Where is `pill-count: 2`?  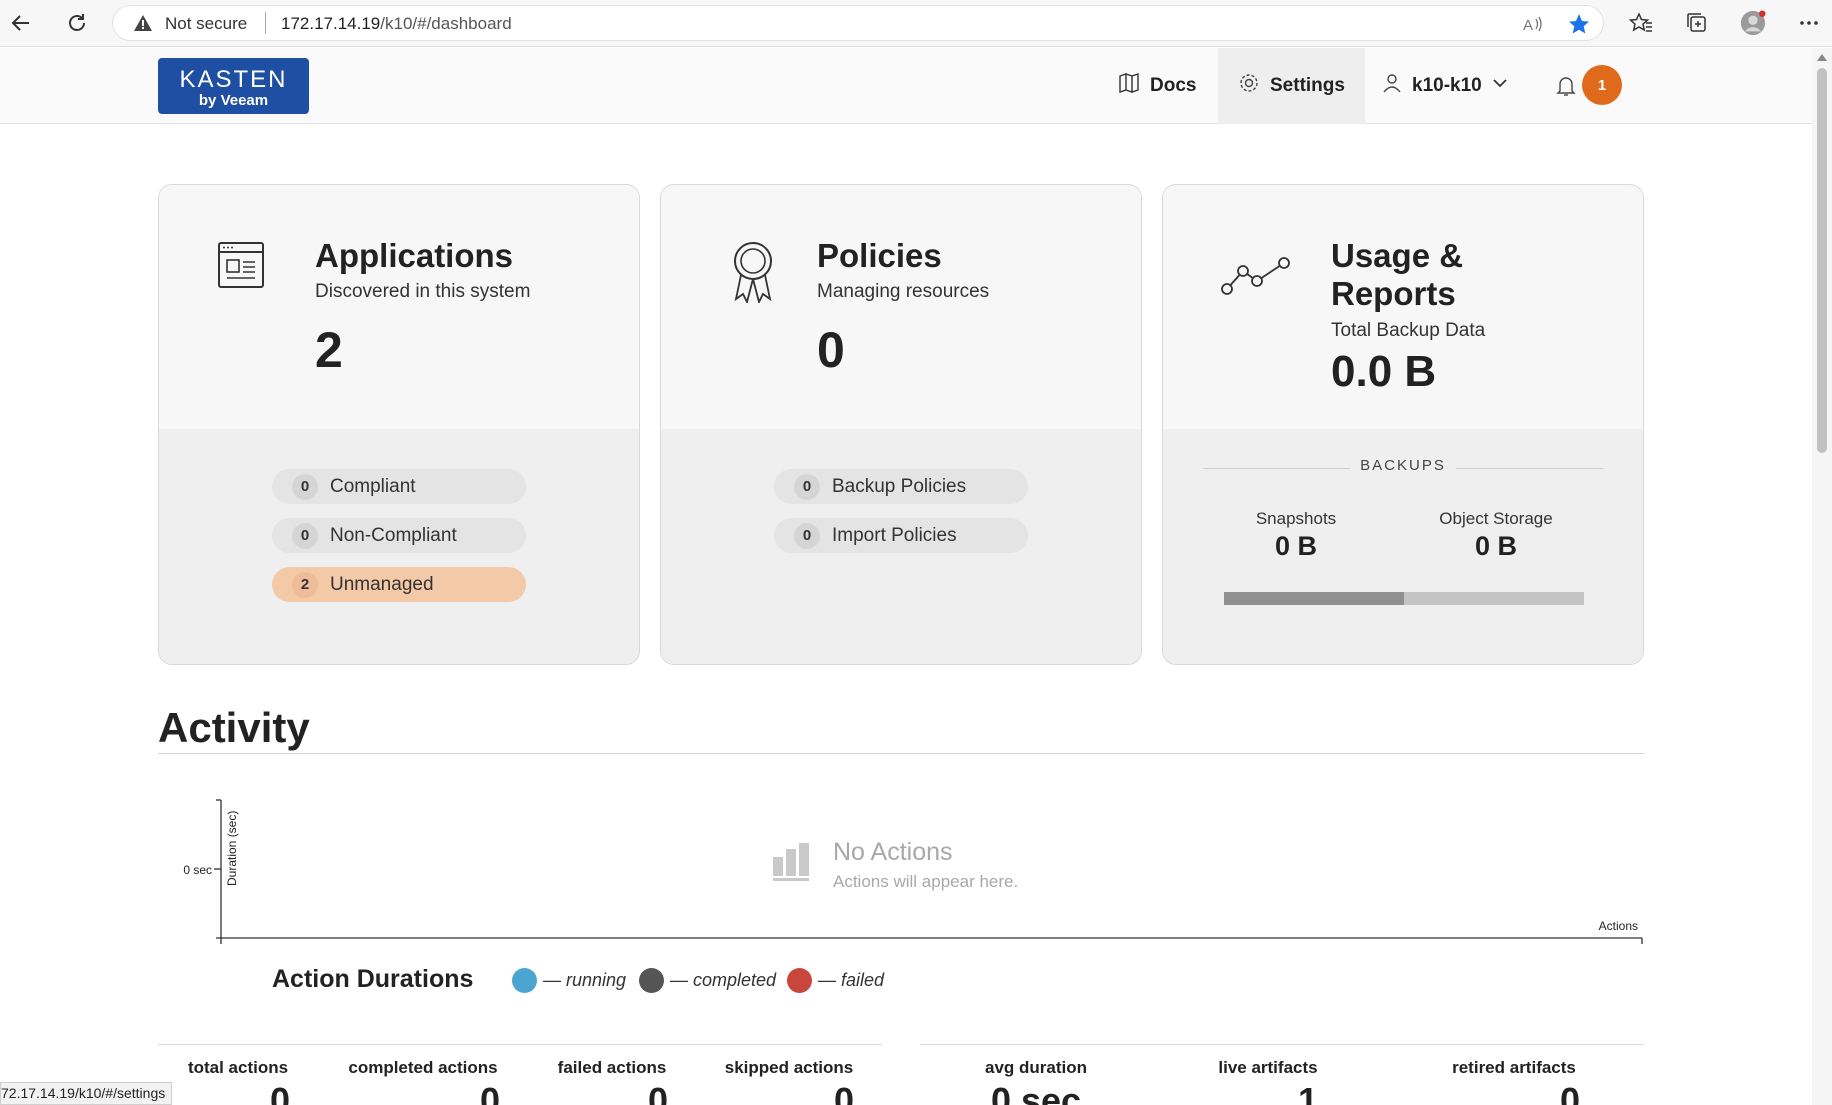
pill-count: 2 is located at coordinates (305, 584).